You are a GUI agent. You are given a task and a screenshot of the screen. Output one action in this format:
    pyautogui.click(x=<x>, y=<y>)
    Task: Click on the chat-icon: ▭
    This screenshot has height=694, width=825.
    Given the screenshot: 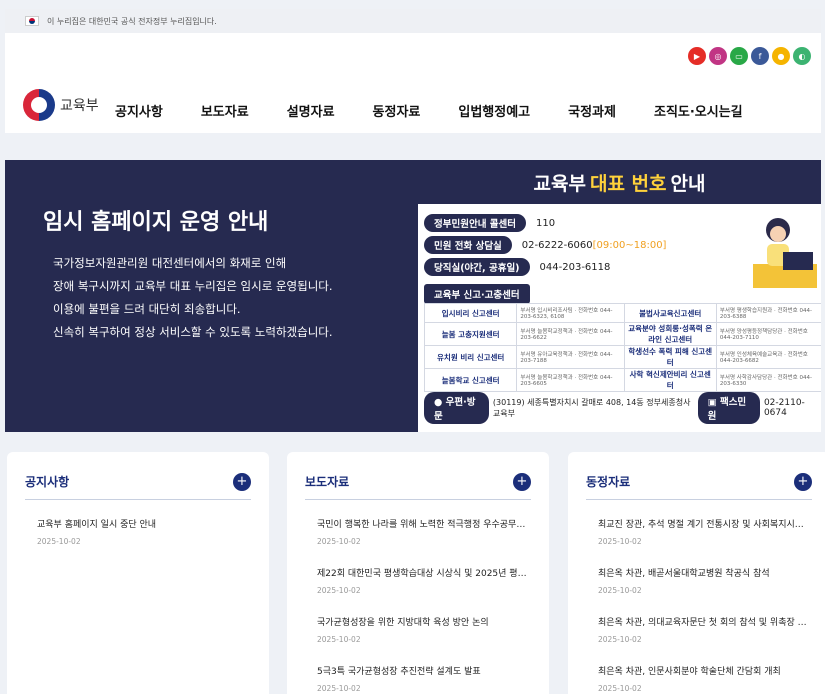 What is the action you would take?
    pyautogui.click(x=739, y=56)
    